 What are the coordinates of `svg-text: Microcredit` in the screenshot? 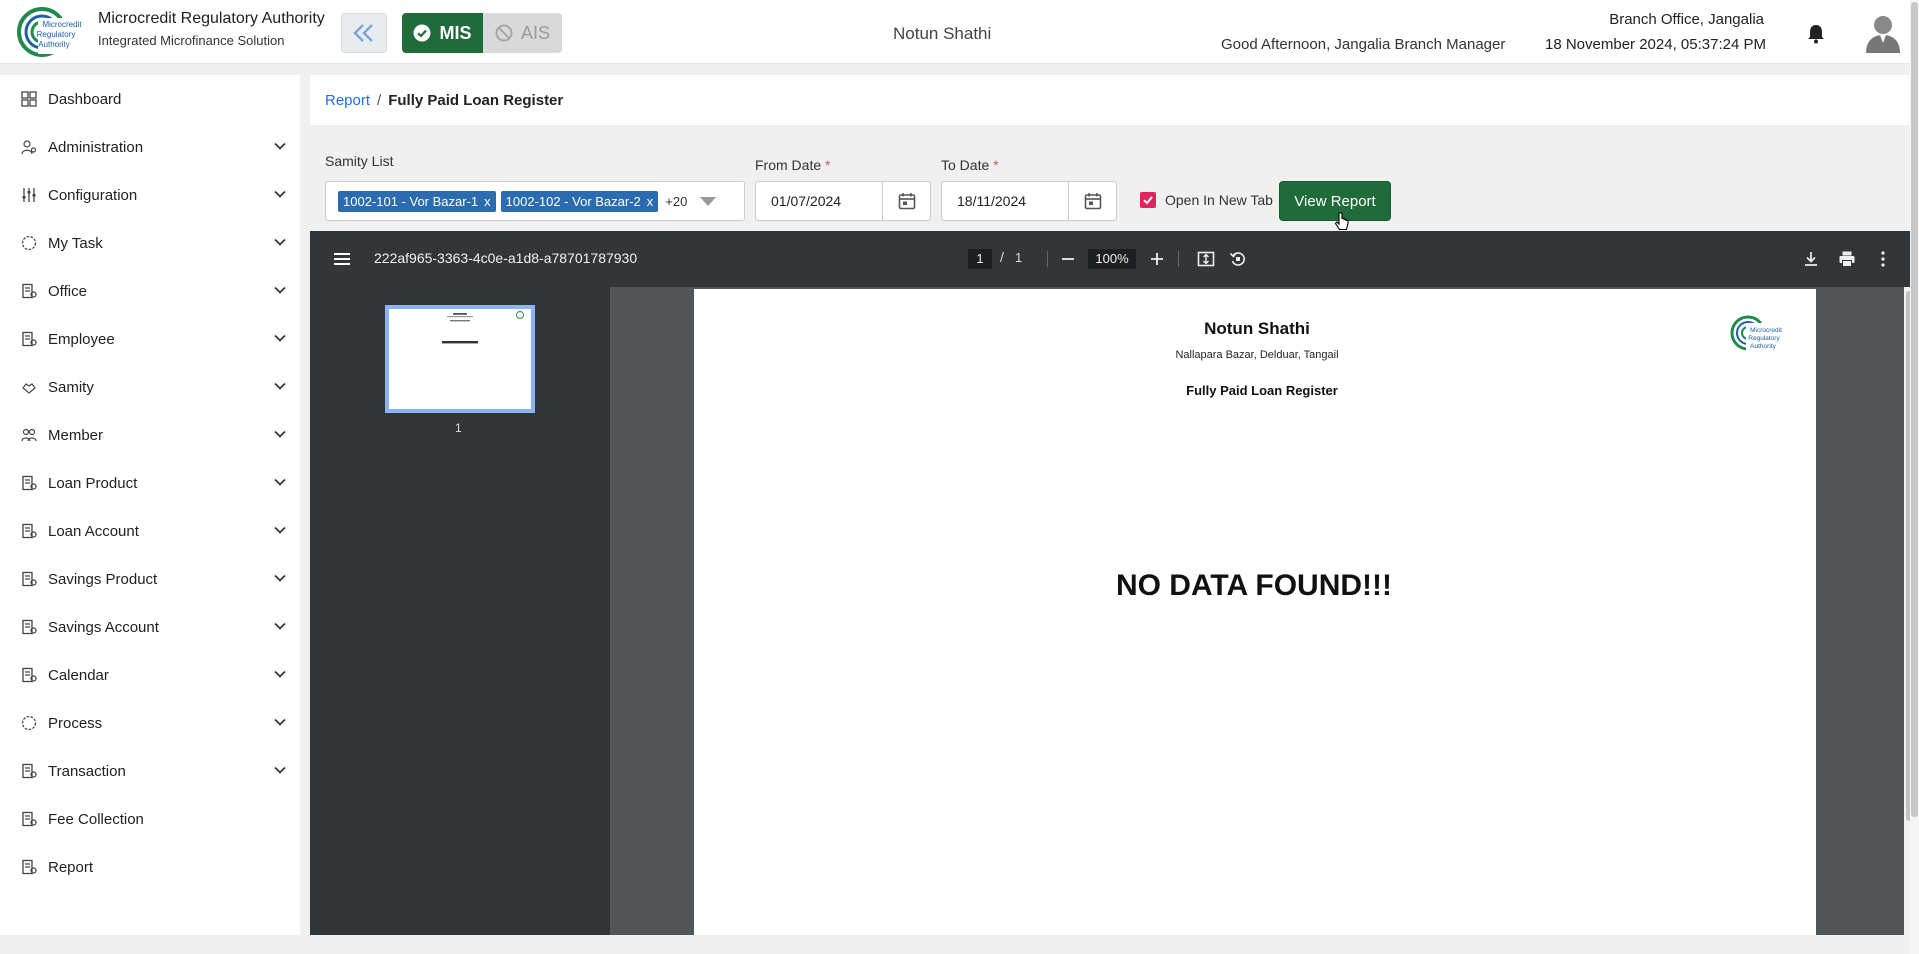 It's located at (62, 24).